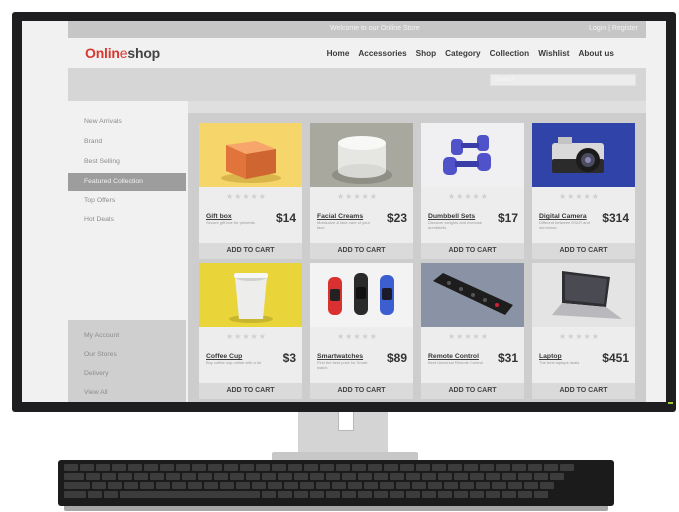  What do you see at coordinates (375, 28) in the screenshot?
I see `welcome-text: Welcome to our Online Store` at bounding box center [375, 28].